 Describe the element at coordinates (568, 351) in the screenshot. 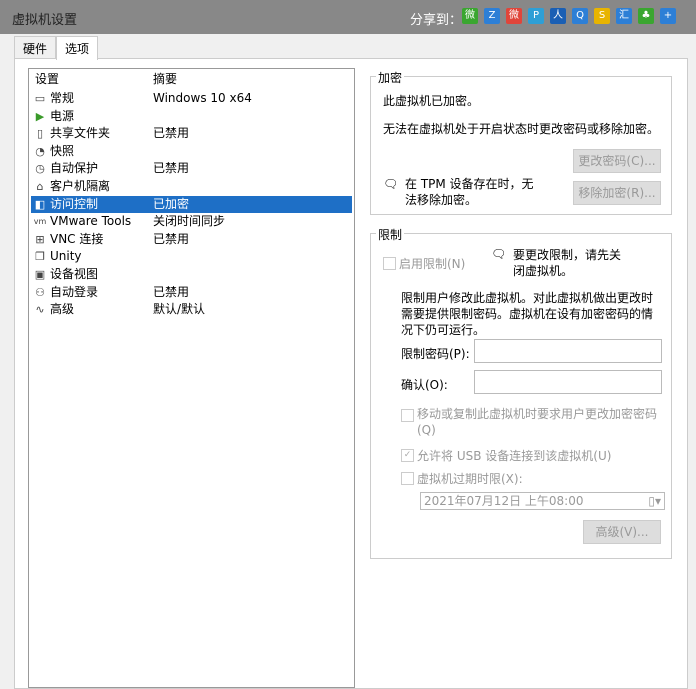

I see `password-input` at that location.